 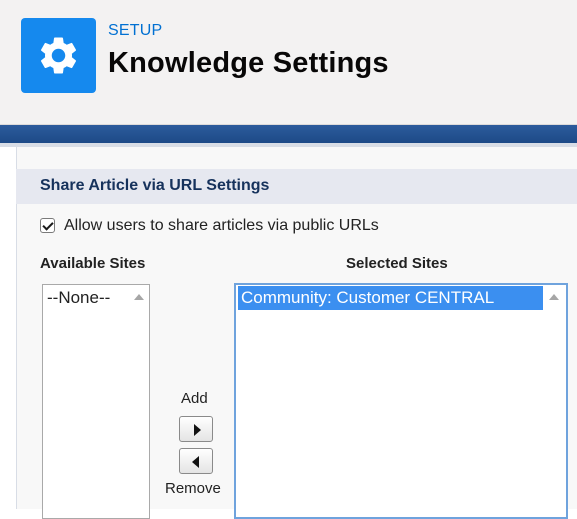 I want to click on gear-icon, so click(x=58, y=55).